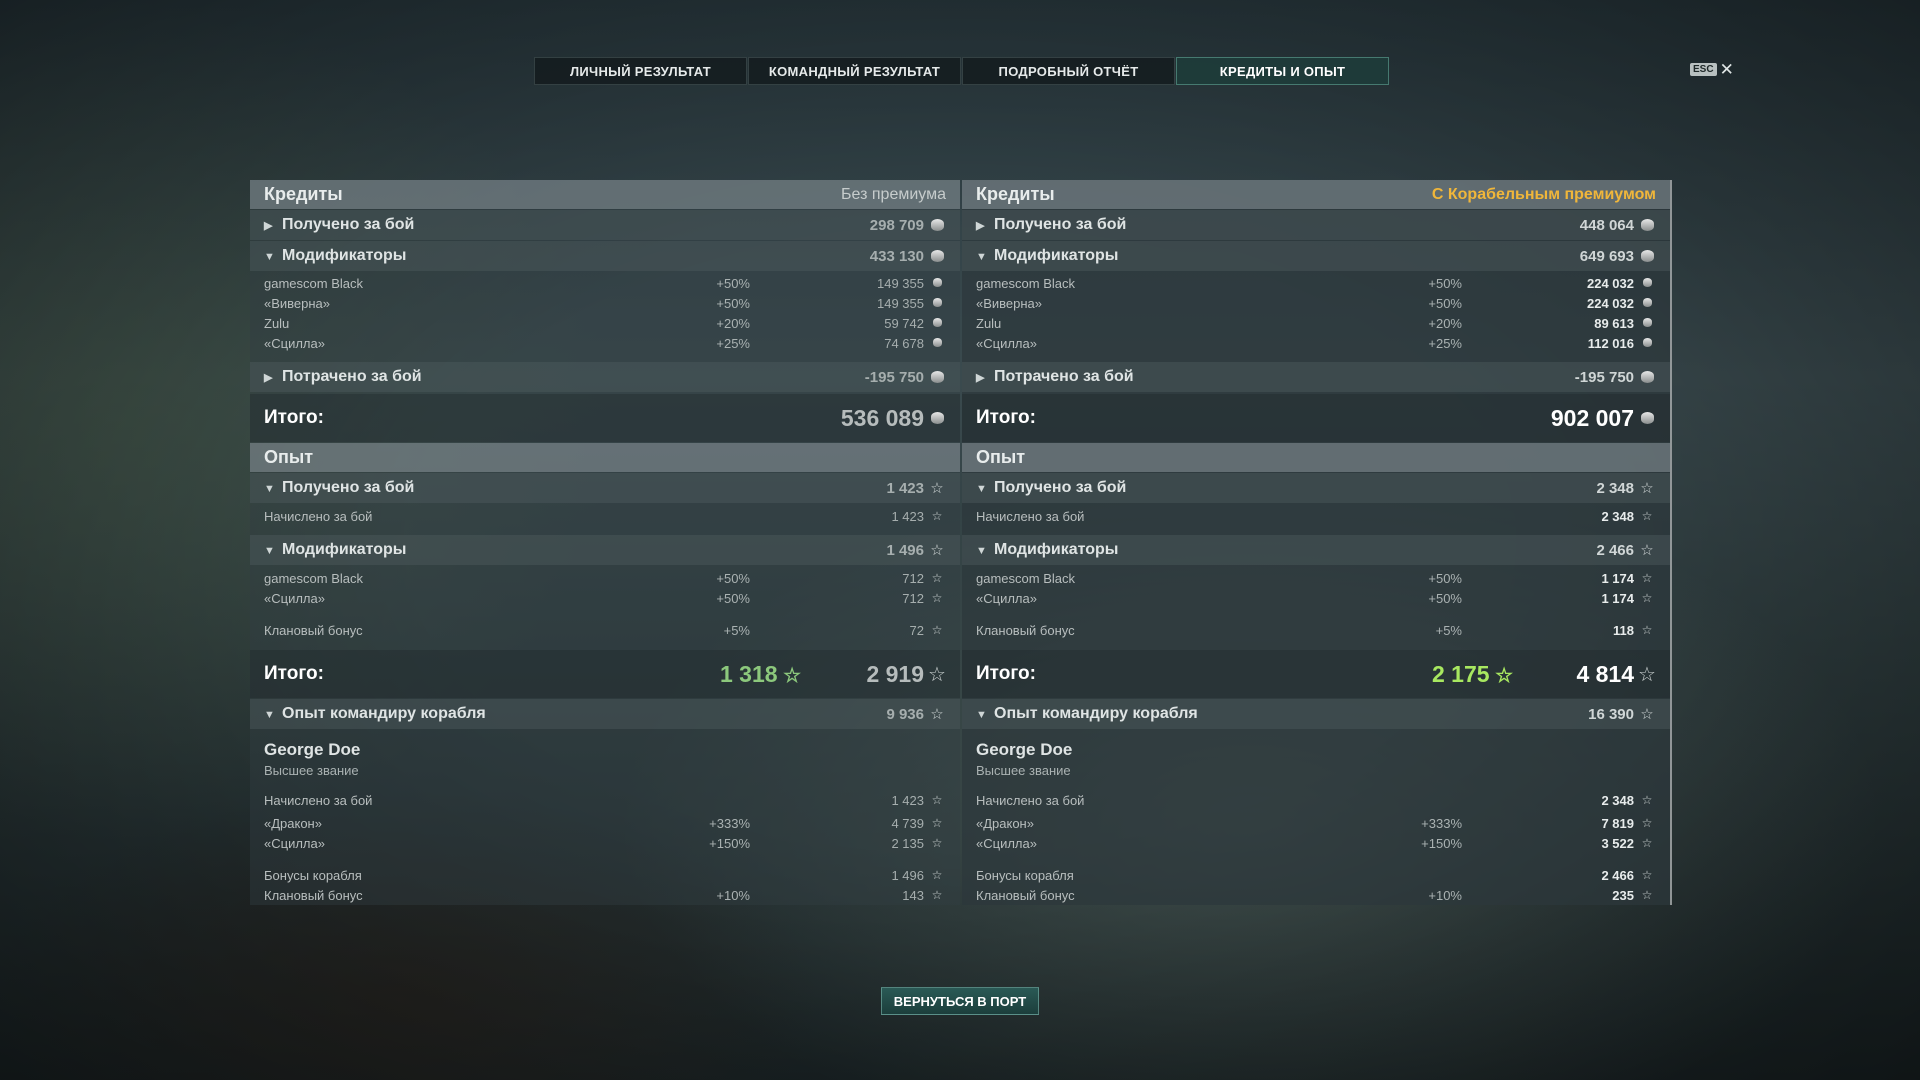 This screenshot has width=1920, height=1080. I want to click on xp-earned-row: ▼ Получено за бой 1 423 ☆, so click(605, 488).